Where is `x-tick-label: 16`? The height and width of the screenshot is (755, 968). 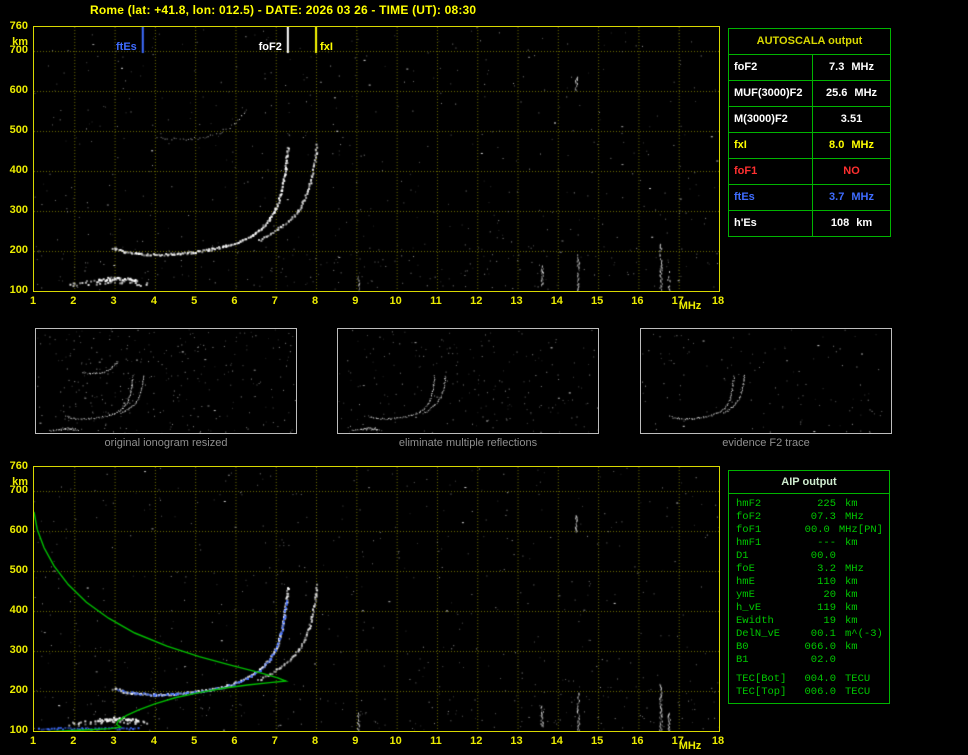
x-tick-label: 16 is located at coordinates (637, 741).